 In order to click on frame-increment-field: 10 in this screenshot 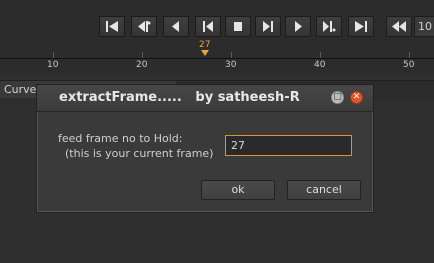, I will do `click(424, 26)`.